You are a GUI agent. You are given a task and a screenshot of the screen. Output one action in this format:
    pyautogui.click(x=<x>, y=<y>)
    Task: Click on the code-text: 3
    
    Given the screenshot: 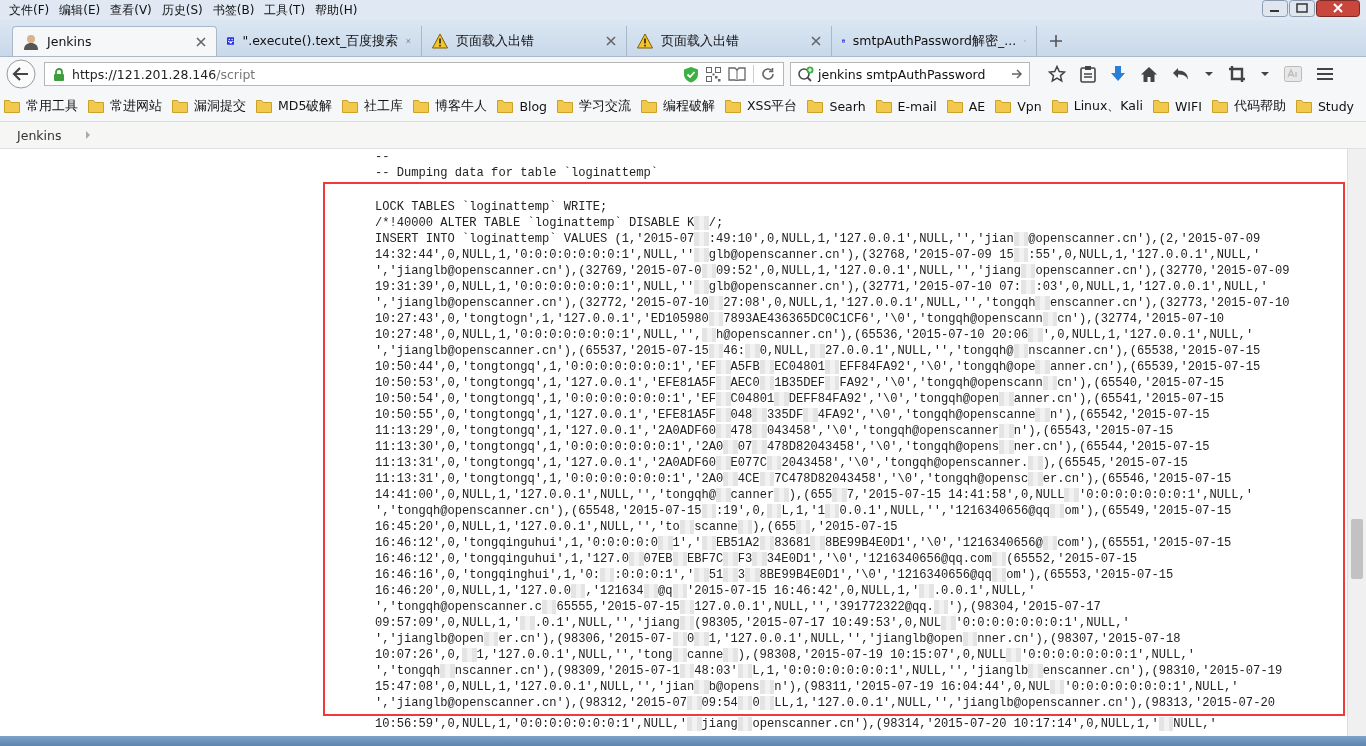 What is the action you would take?
    pyautogui.click(x=741, y=575)
    